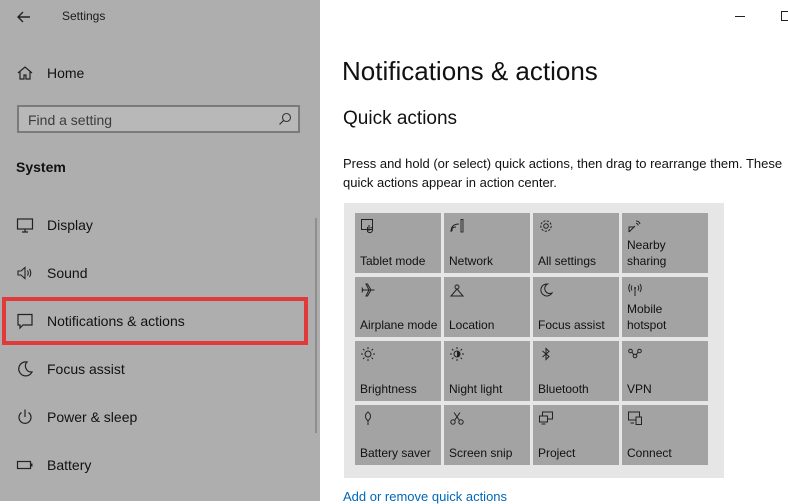 This screenshot has width=788, height=504. I want to click on tile-network: Network, so click(487, 243).